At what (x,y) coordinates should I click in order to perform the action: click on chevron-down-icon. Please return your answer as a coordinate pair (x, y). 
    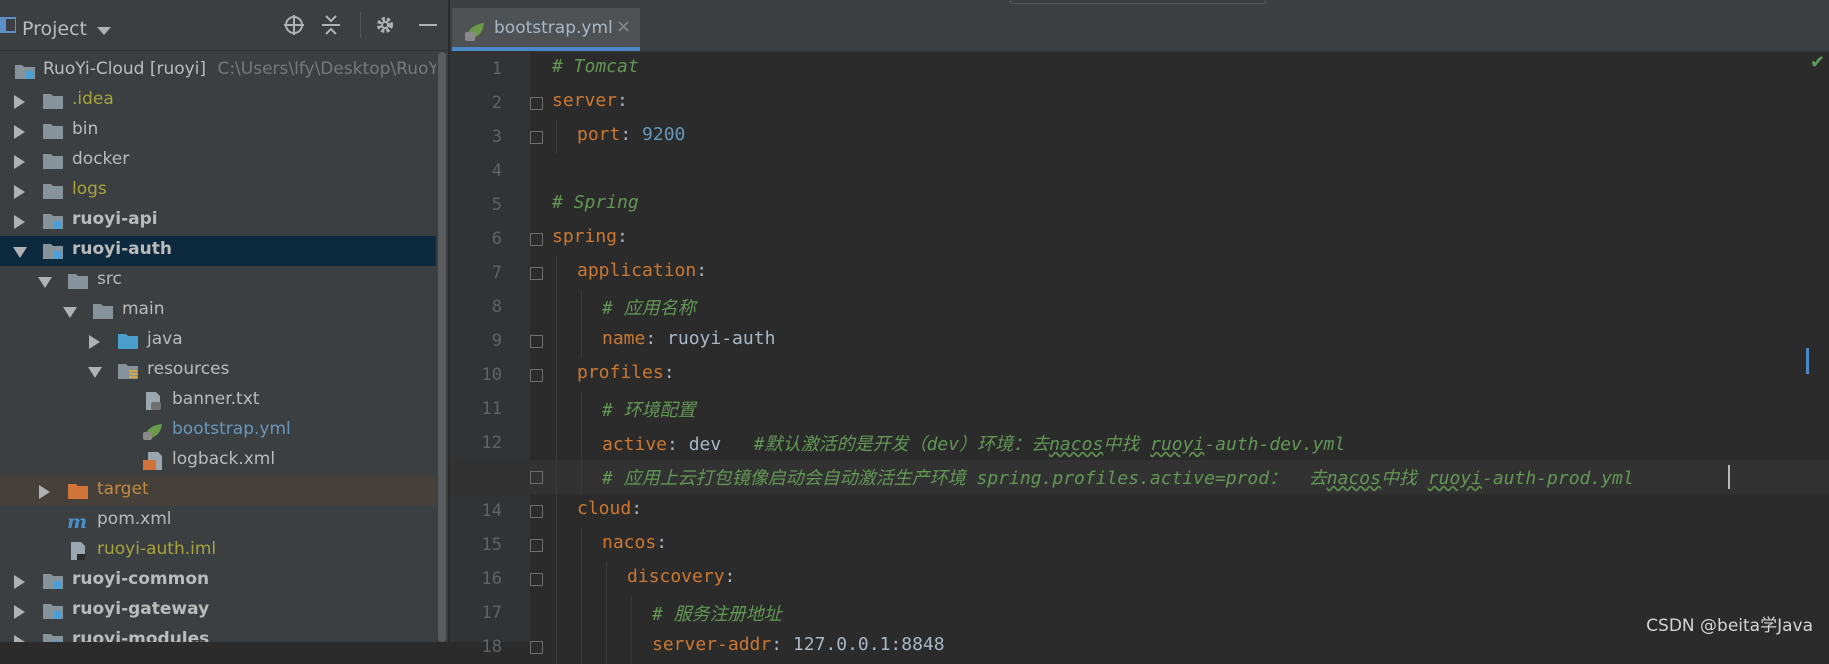
    Looking at the image, I should click on (104, 31).